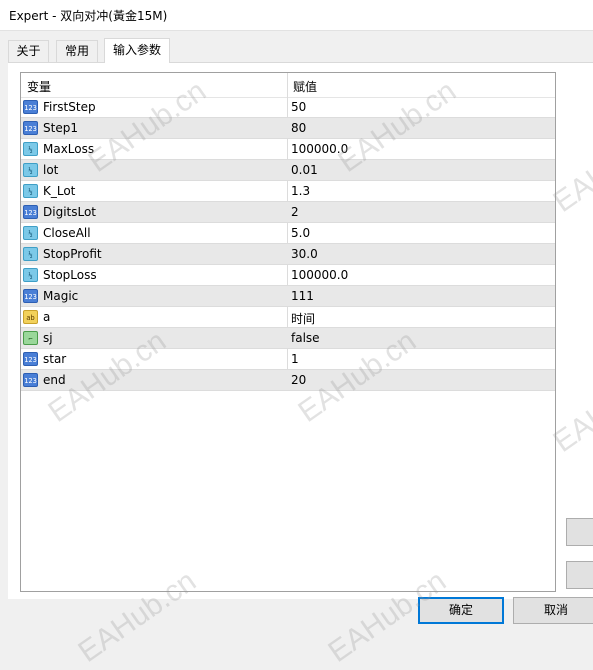 This screenshot has height=670, width=593. Describe the element at coordinates (305, 338) in the screenshot. I see `parameter-value: false` at that location.